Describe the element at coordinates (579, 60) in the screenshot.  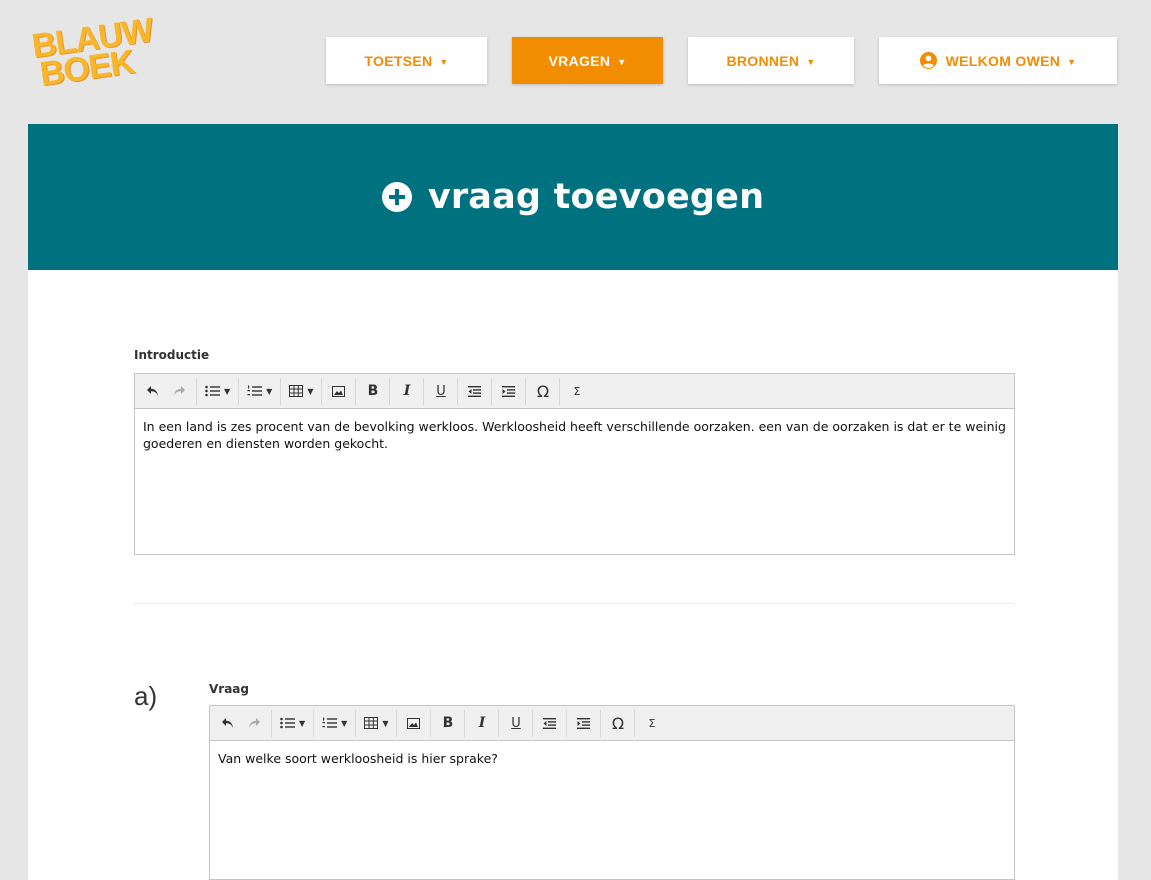
I see `nav-vragen-label: VRAGEN` at that location.